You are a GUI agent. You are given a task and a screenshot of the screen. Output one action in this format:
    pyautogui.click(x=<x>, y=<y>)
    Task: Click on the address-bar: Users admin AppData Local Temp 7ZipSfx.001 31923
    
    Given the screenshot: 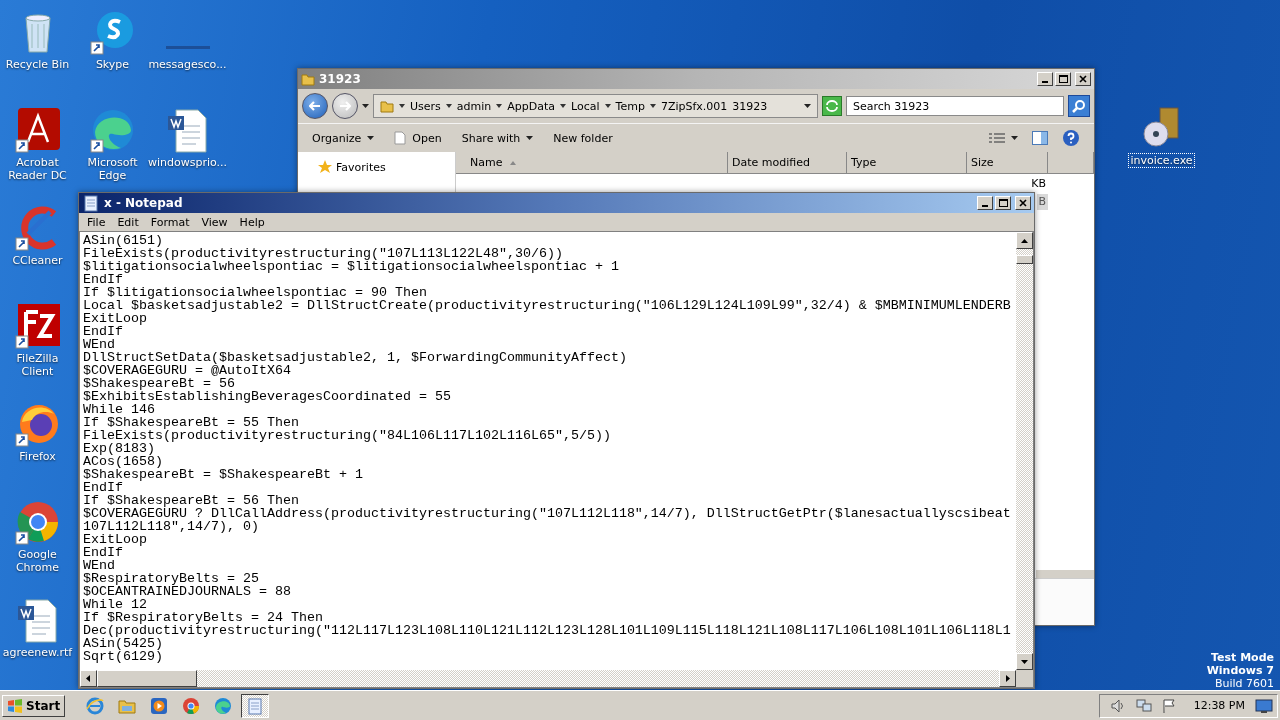 What is the action you would take?
    pyautogui.click(x=595, y=106)
    